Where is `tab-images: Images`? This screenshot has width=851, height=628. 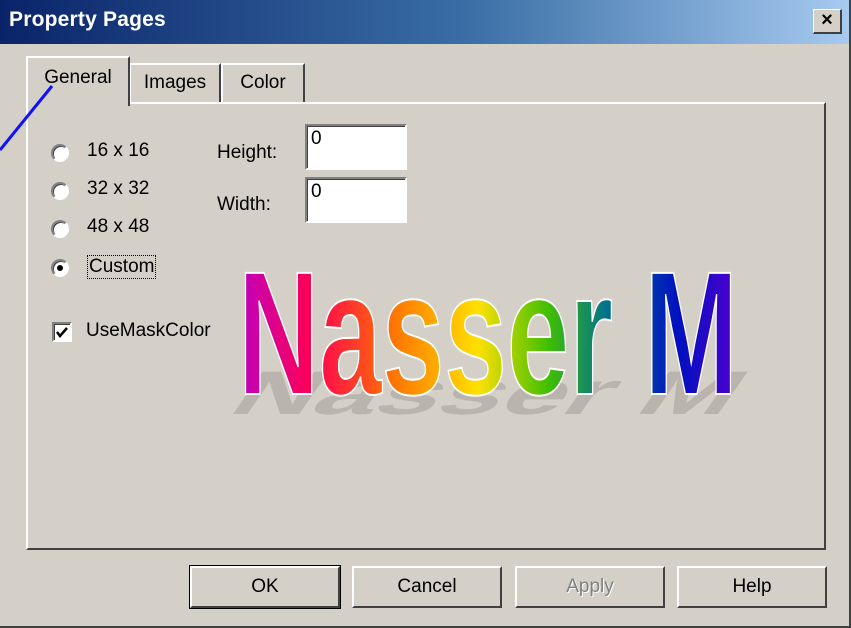 tab-images: Images is located at coordinates (175, 83).